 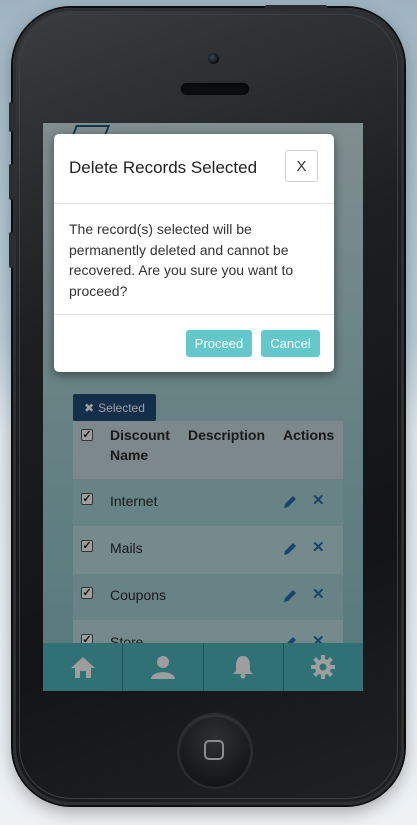 What do you see at coordinates (163, 167) in the screenshot?
I see `dialog-title: Delete Records Selected` at bounding box center [163, 167].